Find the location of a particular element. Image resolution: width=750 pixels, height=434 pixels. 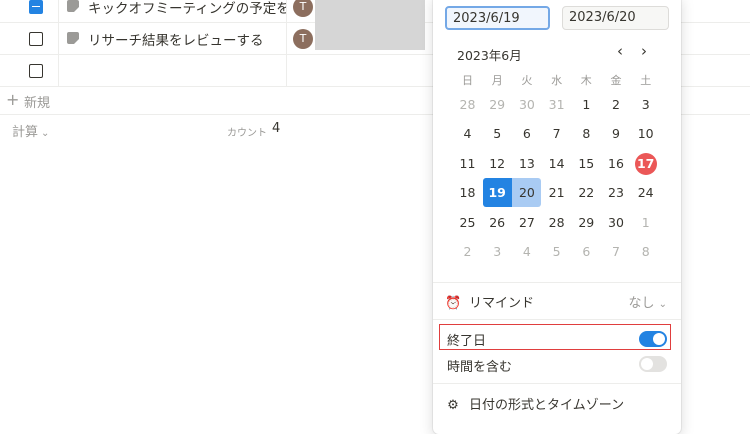

title-cell: リサーチ結果をレビューする is located at coordinates (172, 38).